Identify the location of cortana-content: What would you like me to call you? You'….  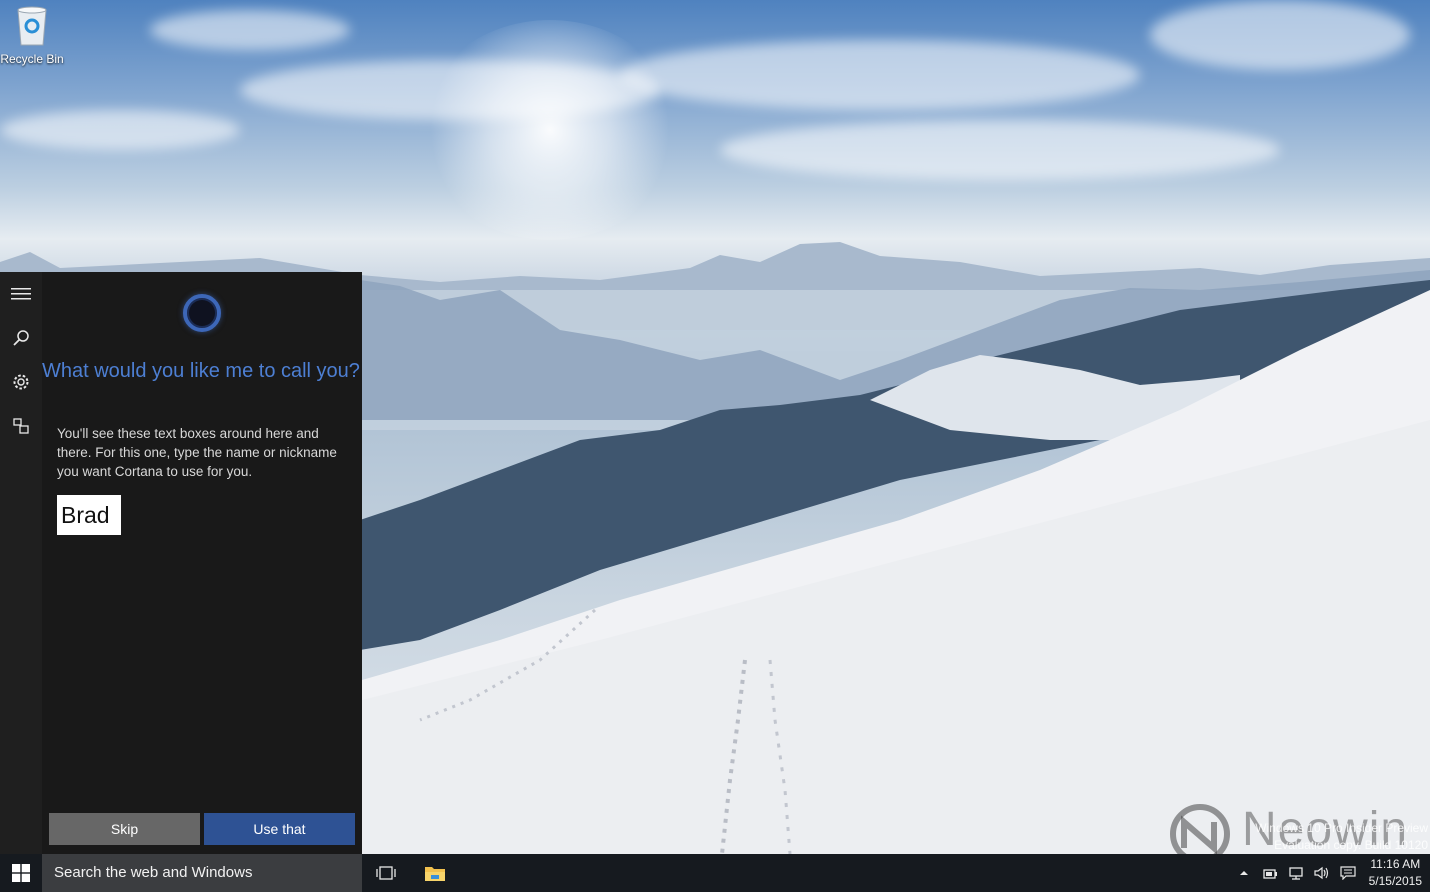
(202, 563).